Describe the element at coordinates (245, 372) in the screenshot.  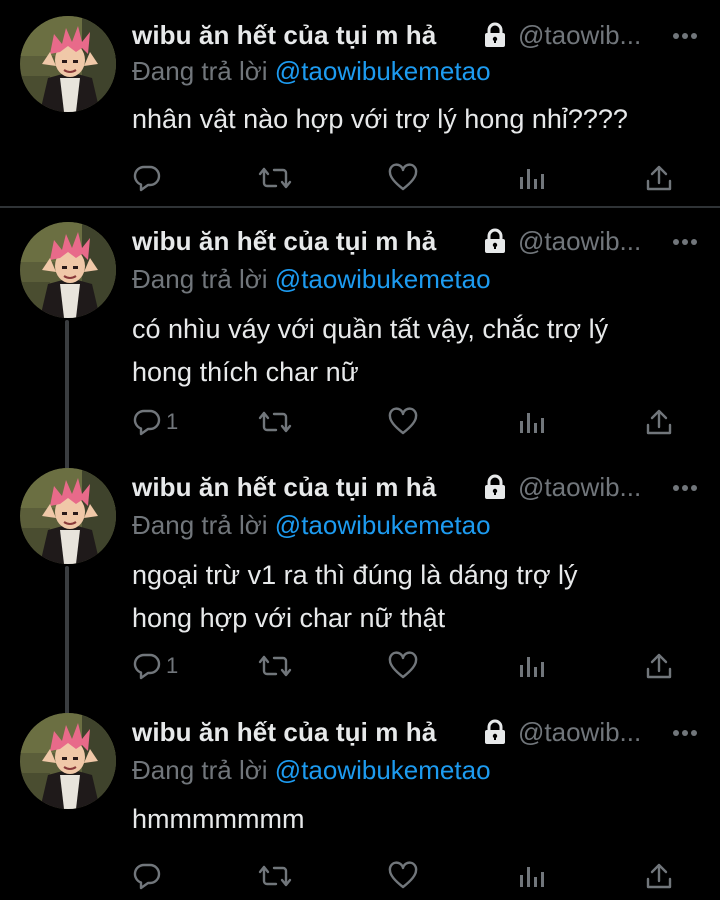
I see `tweet-text-line: hong thích char nữ` at that location.